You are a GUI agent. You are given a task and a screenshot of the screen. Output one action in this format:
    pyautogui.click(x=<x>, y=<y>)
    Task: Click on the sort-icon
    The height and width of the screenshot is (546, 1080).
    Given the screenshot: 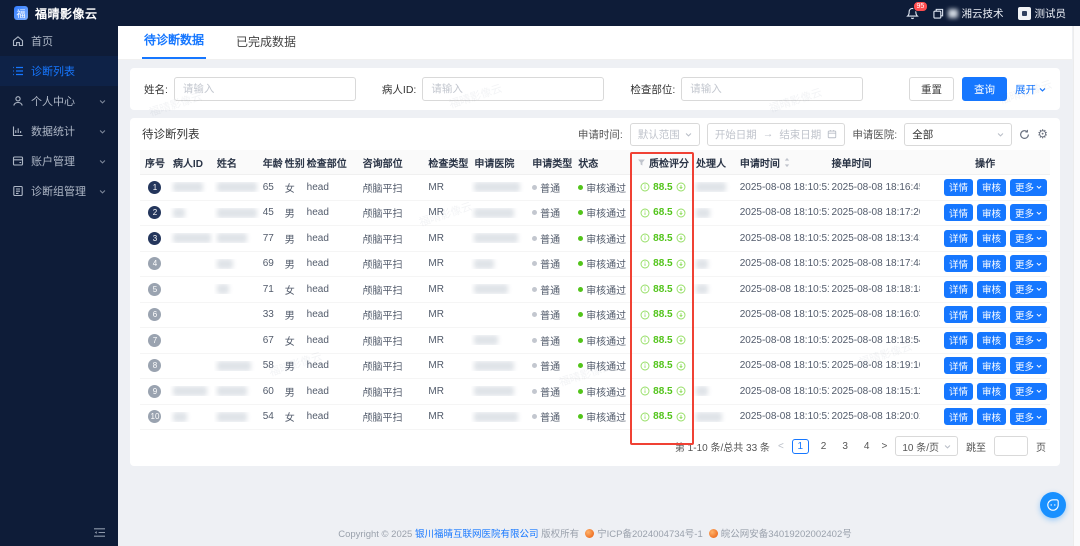 What is the action you would take?
    pyautogui.click(x=787, y=162)
    